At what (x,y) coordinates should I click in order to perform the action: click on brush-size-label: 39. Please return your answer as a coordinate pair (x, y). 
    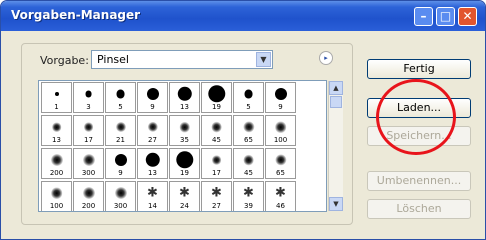
    Looking at the image, I should click on (248, 206).